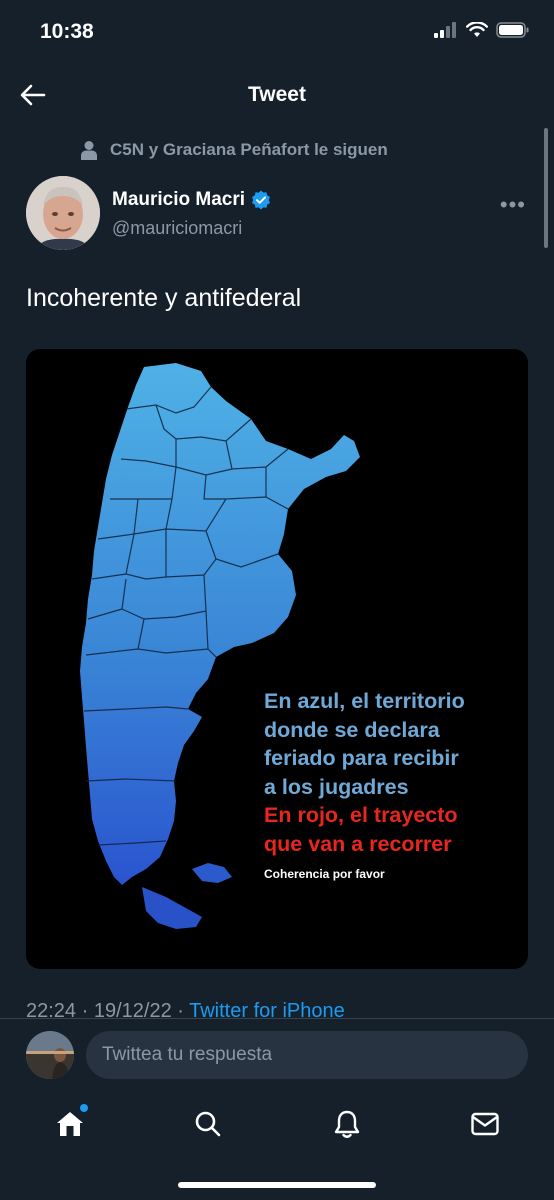 The height and width of the screenshot is (1200, 554). I want to click on search-icon, so click(208, 1124).